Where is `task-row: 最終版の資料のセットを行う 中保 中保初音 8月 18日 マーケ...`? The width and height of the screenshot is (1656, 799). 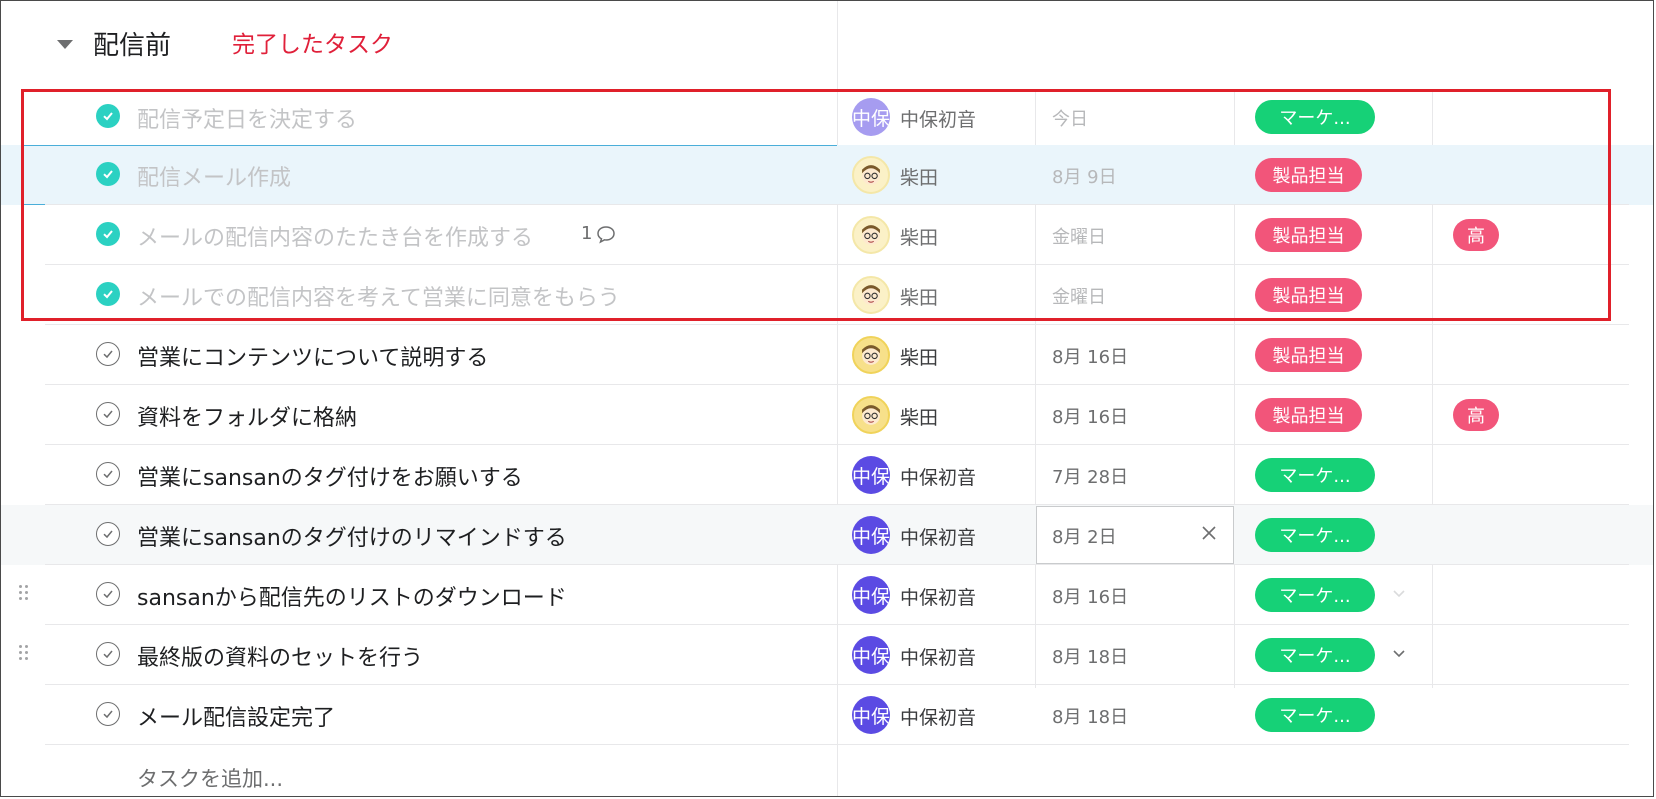
task-row: 最終版の資料のセットを行う 中保 中保初音 8月 18日 マーケ... is located at coordinates (827, 655).